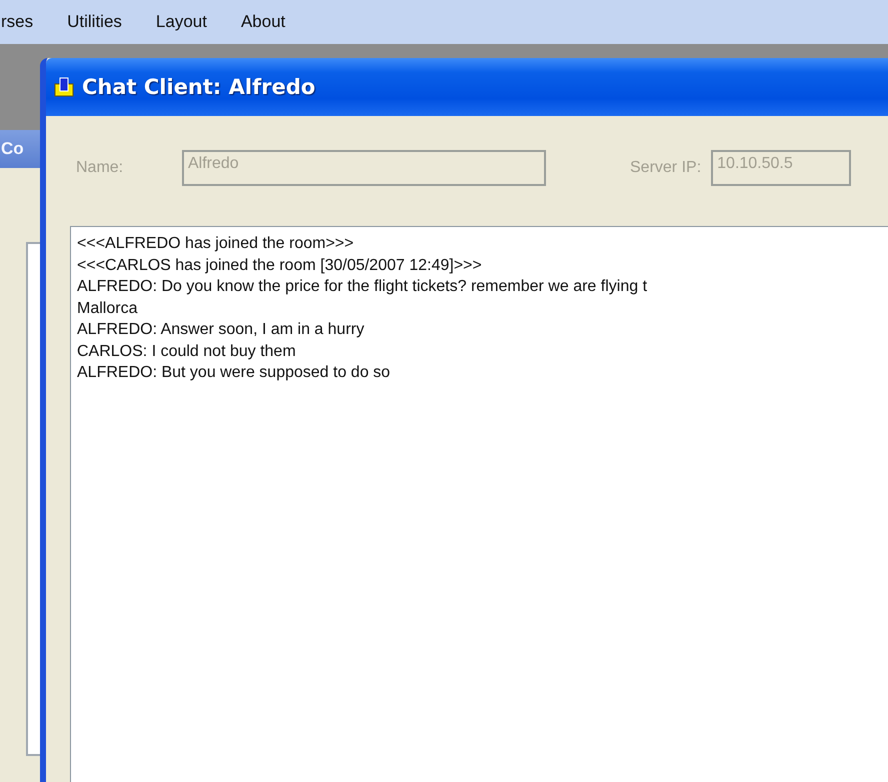 This screenshot has width=888, height=782. I want to click on chat-message: <<<ALFREDO has joined the room>>>, so click(215, 244).